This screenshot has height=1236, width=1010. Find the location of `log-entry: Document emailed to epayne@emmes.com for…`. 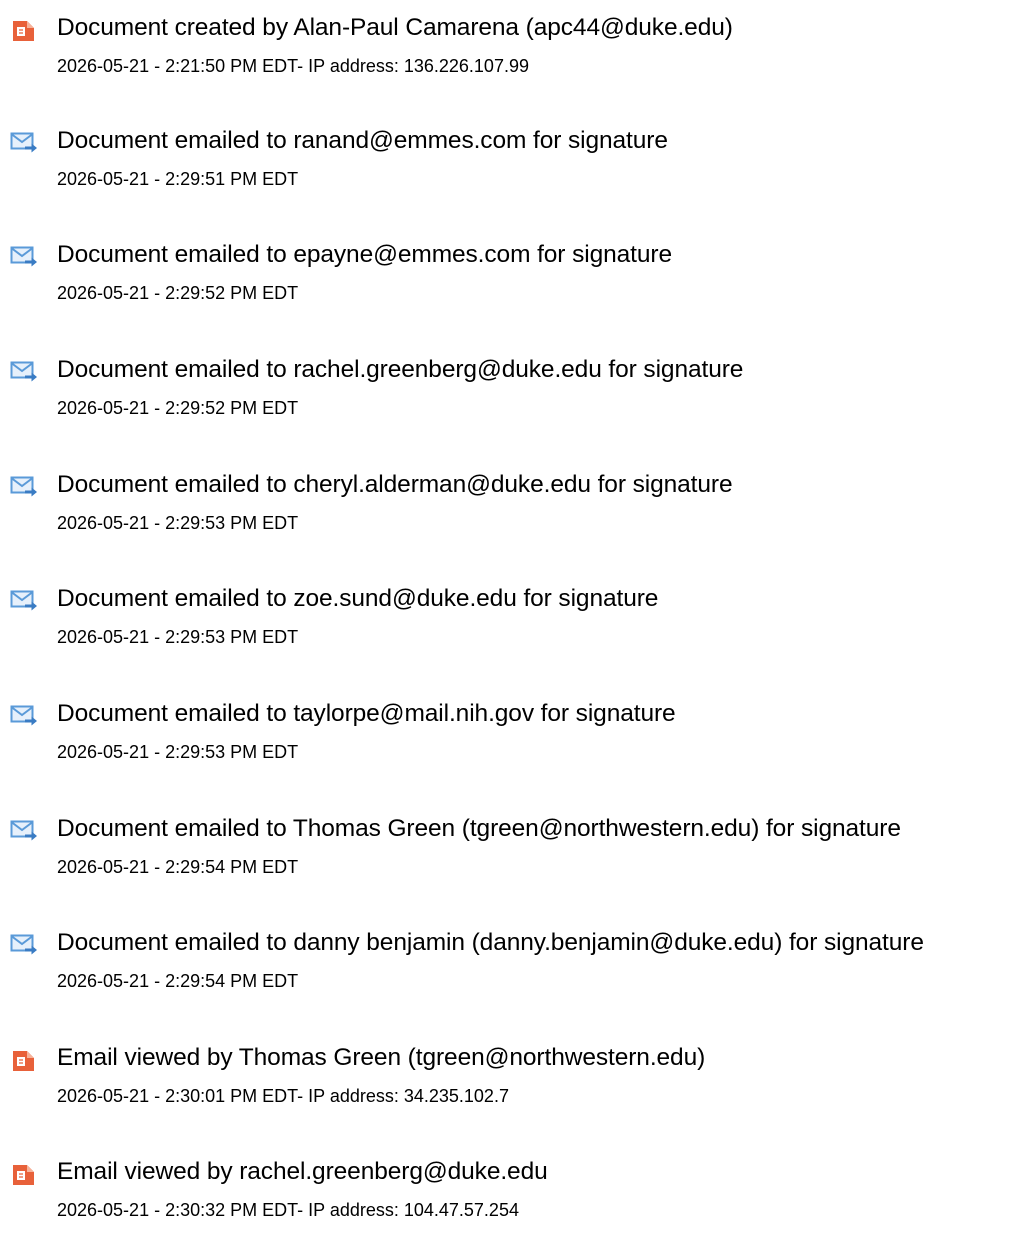

log-entry: Document emailed to epayne@emmes.com for… is located at coordinates (505, 279).